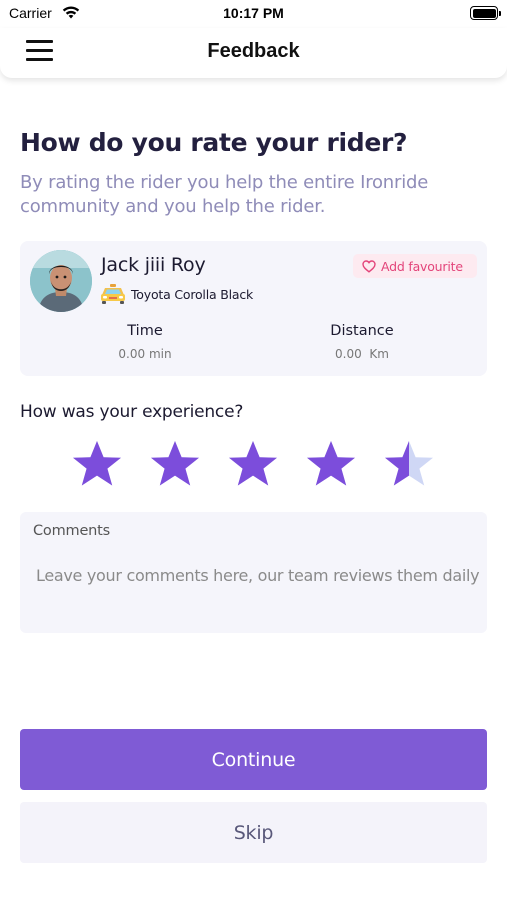  Describe the element at coordinates (71, 531) in the screenshot. I see `comments-label: Comments` at that location.